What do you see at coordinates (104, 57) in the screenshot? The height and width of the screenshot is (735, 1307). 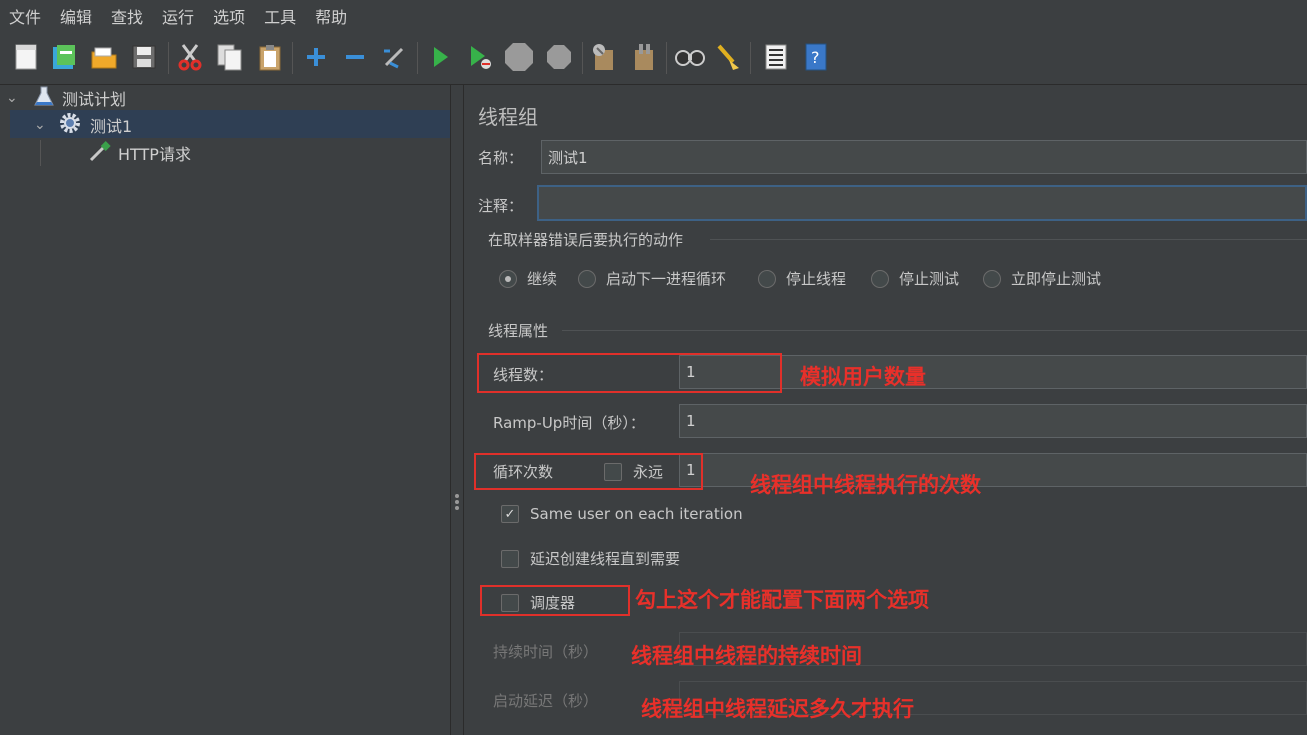 I see `open-icon` at bounding box center [104, 57].